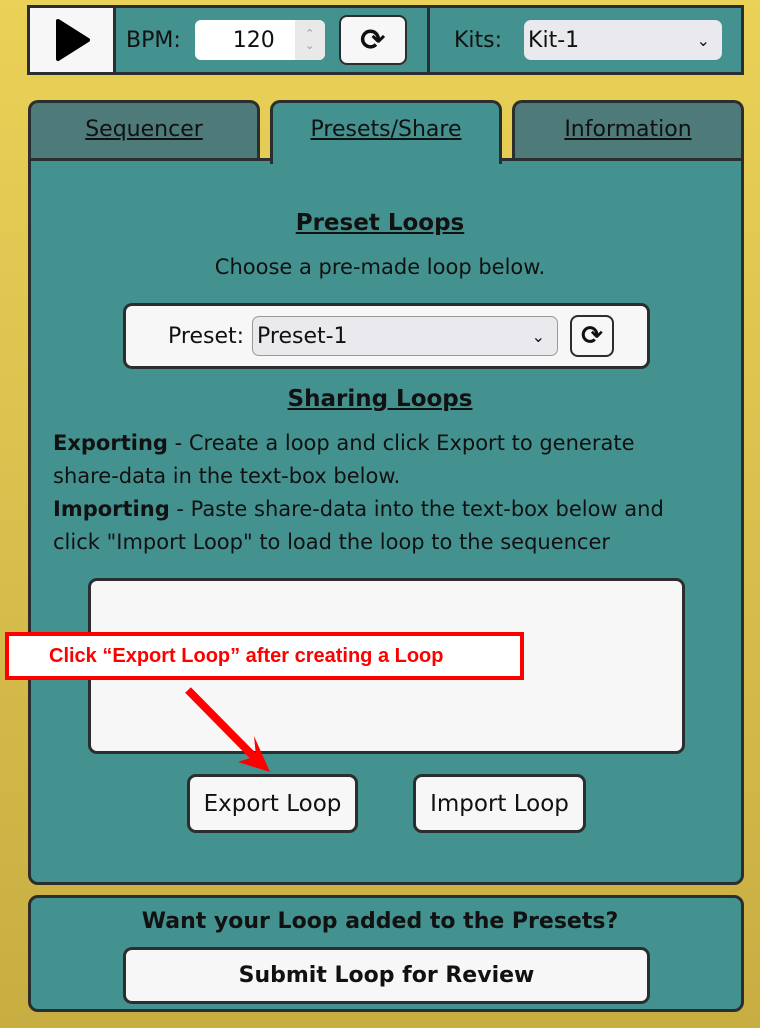 The image size is (760, 1028). What do you see at coordinates (623, 40) in the screenshot?
I see `kits-select: Kit-1 ⌄` at bounding box center [623, 40].